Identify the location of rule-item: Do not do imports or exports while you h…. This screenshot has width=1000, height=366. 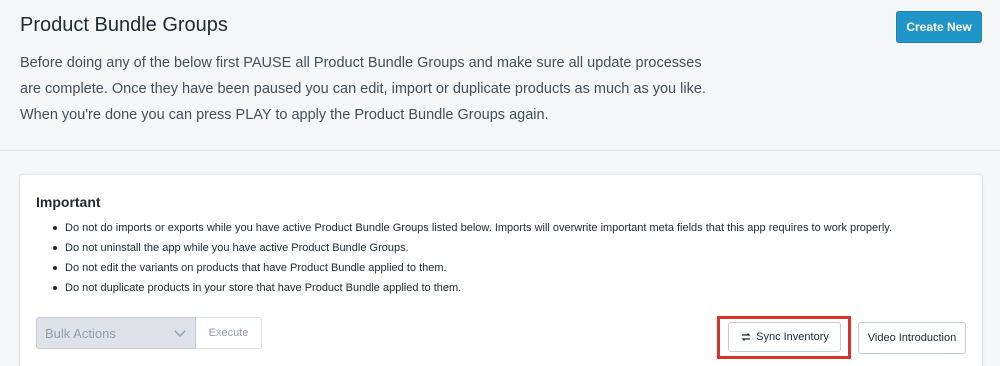
(510, 228).